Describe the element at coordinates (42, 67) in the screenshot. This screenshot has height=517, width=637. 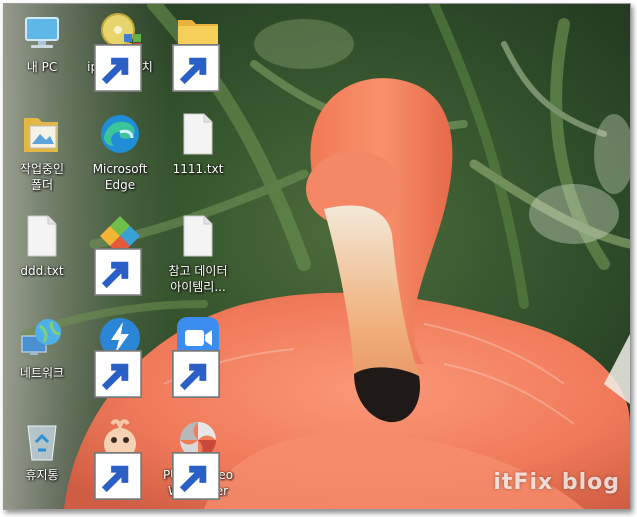
I see `desktop-icon-label: 내 PC` at that location.